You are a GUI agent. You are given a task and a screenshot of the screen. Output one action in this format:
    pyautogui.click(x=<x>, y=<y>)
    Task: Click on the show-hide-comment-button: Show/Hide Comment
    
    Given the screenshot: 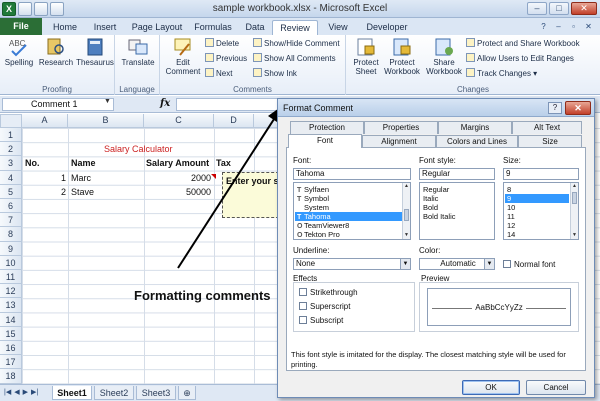 What is the action you would take?
    pyautogui.click(x=296, y=43)
    